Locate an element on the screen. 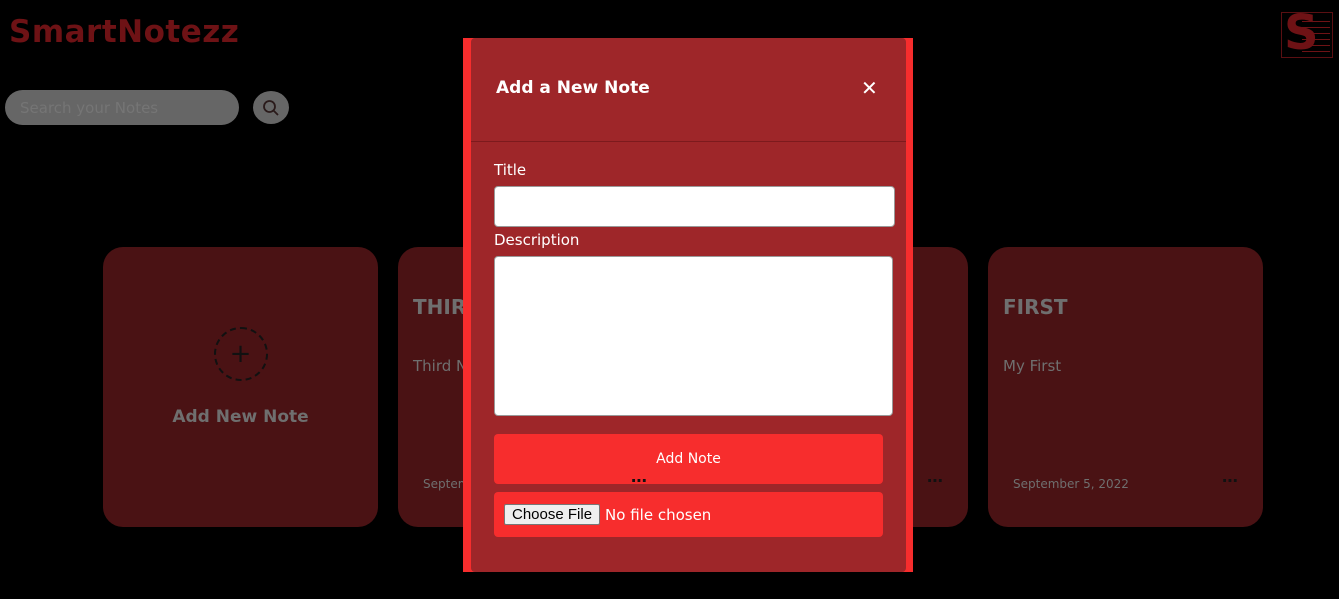  search-icon is located at coordinates (271, 107).